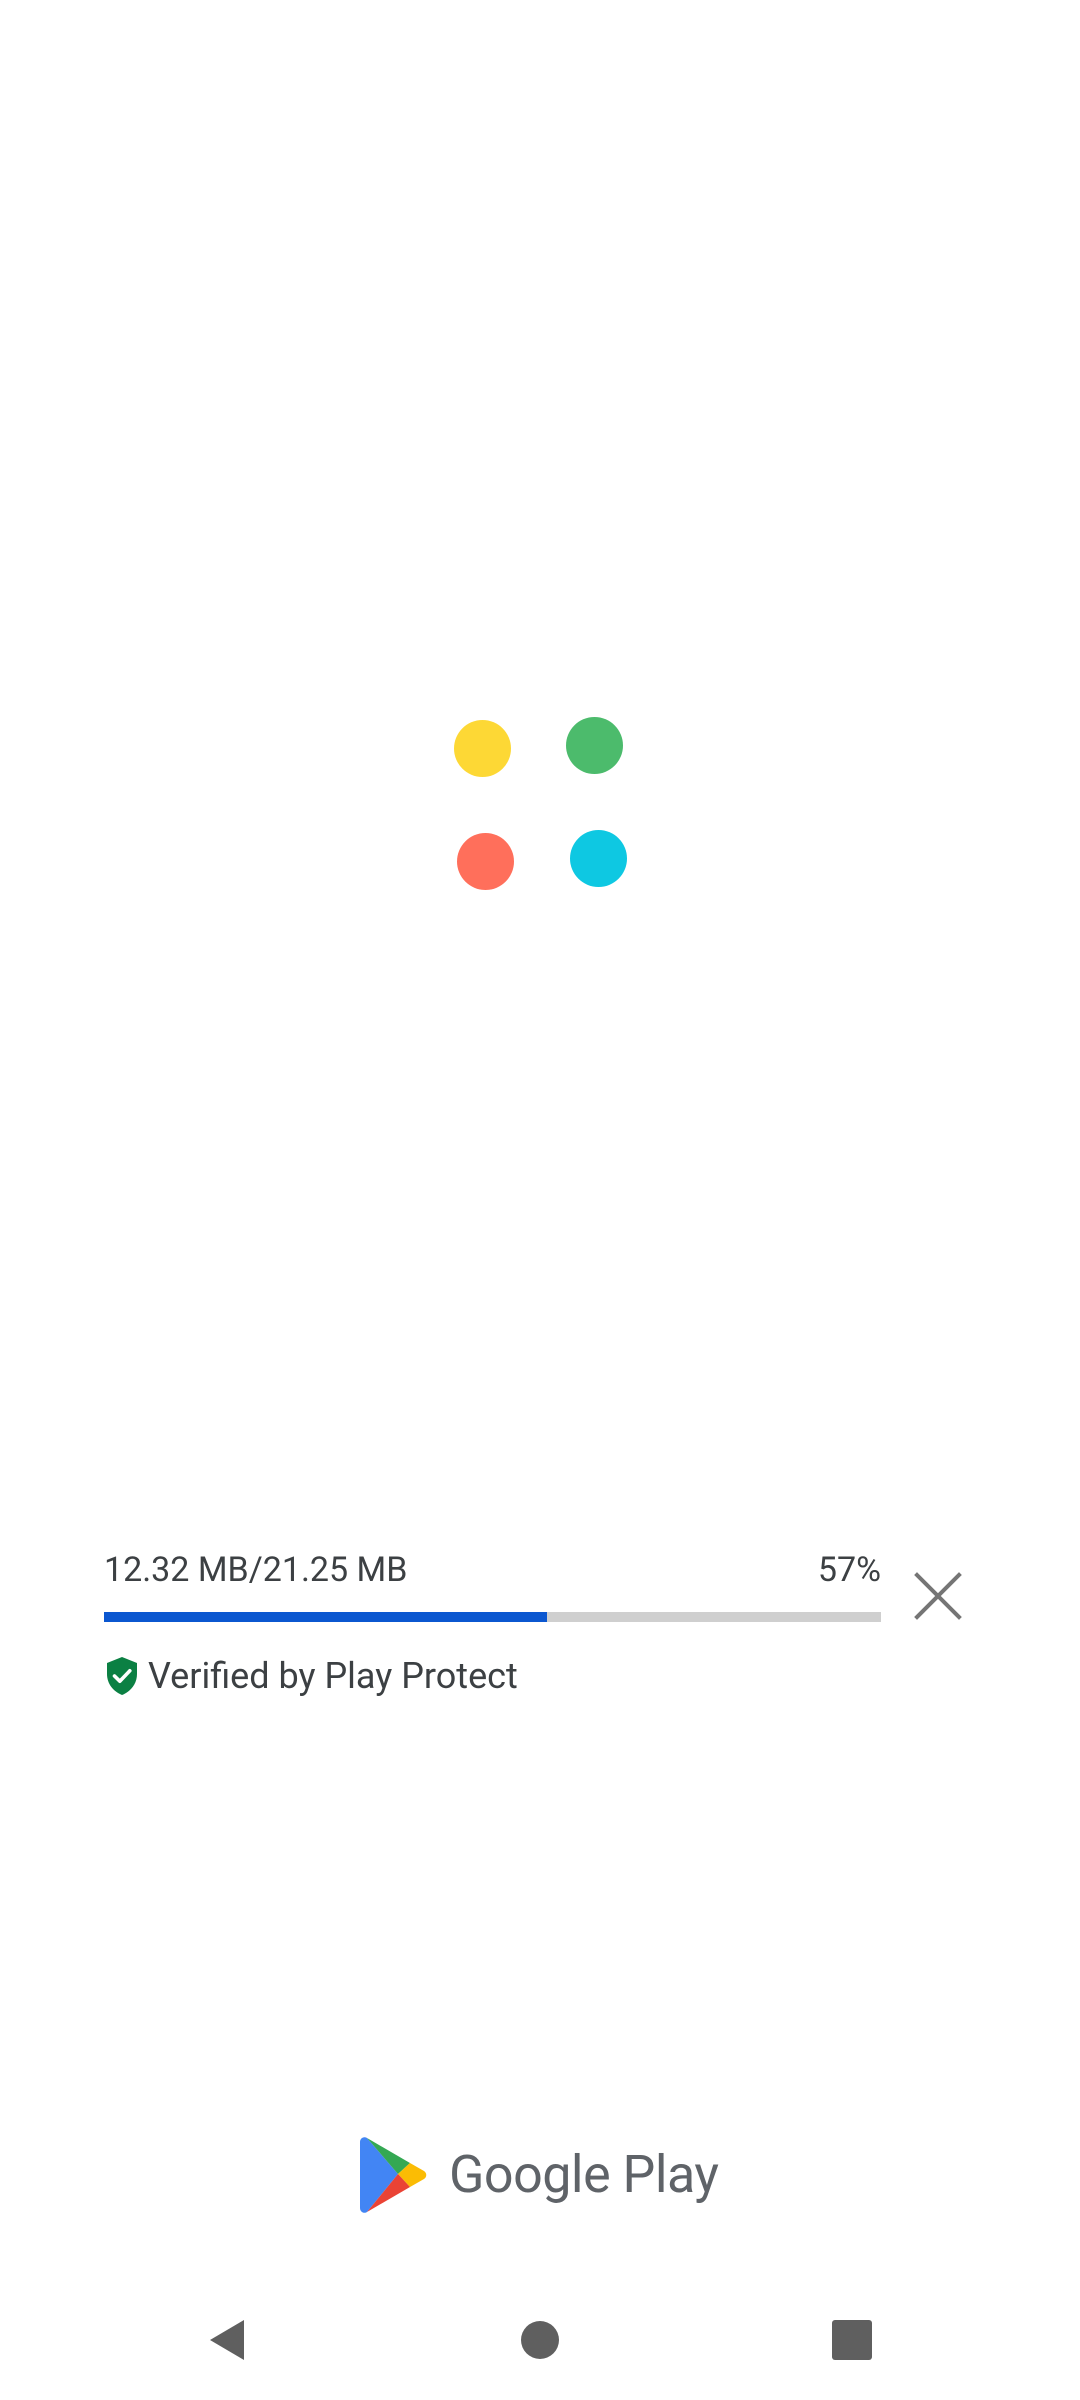 The height and width of the screenshot is (2400, 1080). I want to click on back-button, so click(226, 2340).